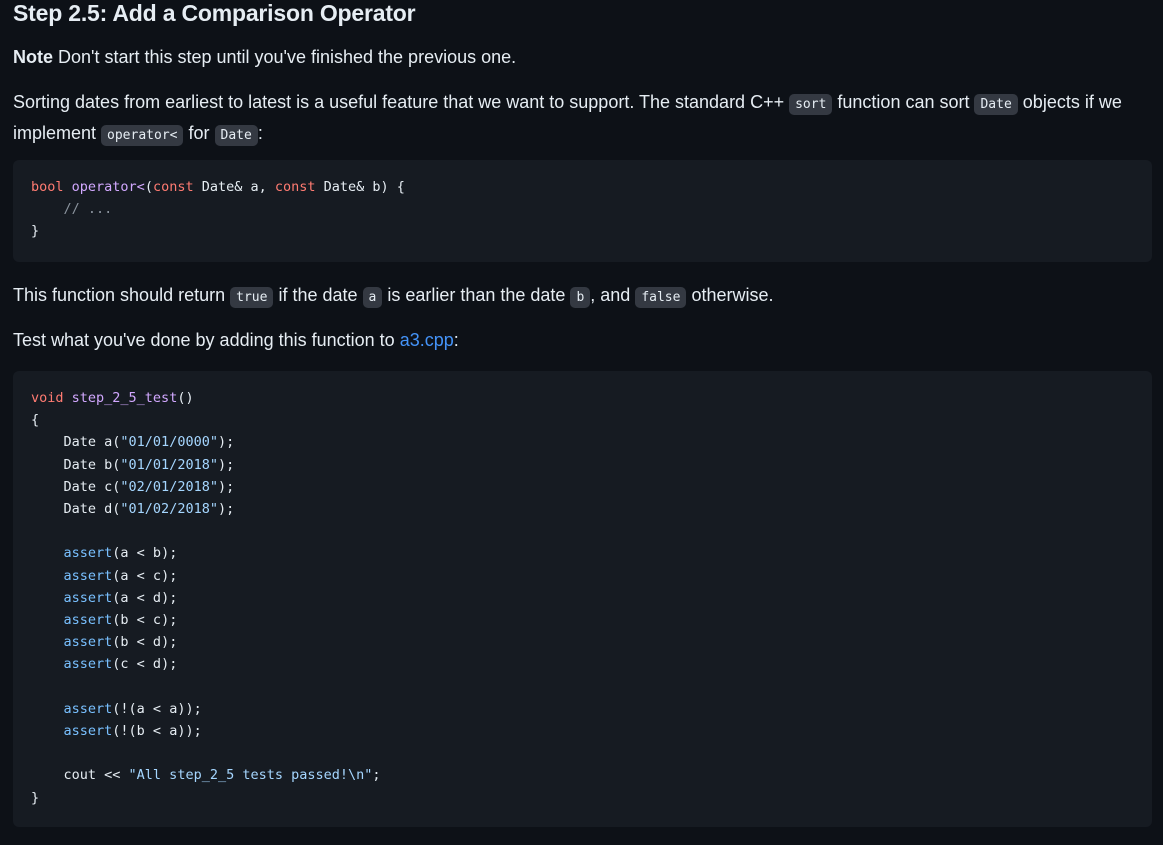 The height and width of the screenshot is (845, 1163). What do you see at coordinates (47, 187) in the screenshot?
I see `code-token: bool` at bounding box center [47, 187].